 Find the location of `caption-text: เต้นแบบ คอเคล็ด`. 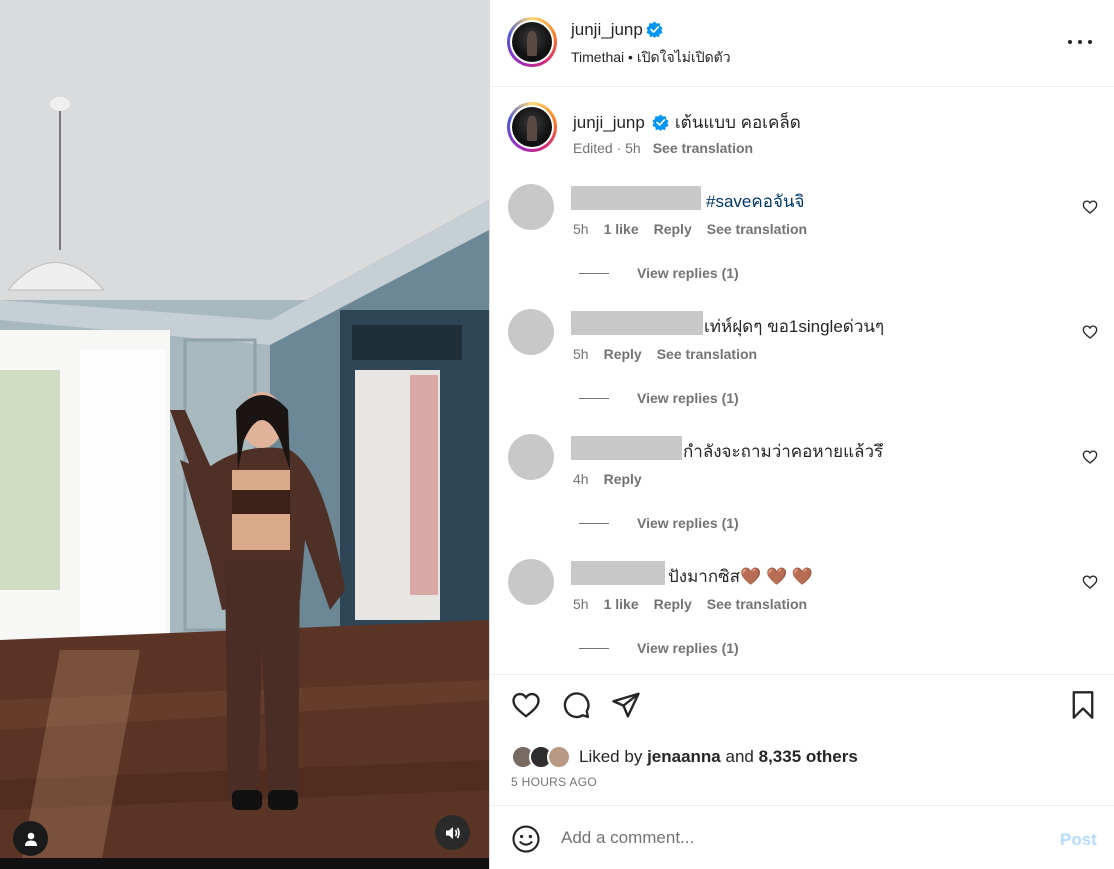

caption-text: เต้นแบบ คอเคล็ด is located at coordinates (737, 122).